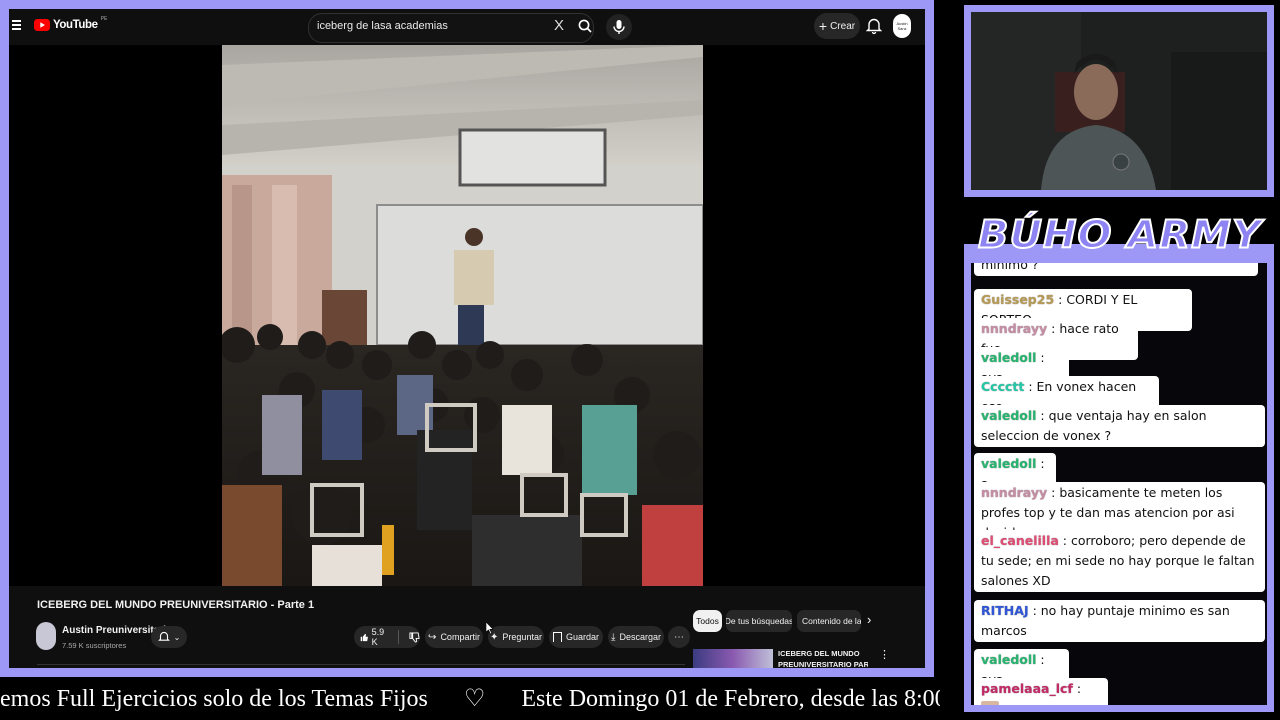 The image size is (1280, 720). I want to click on chat-username: Cccctt, so click(1002, 386).